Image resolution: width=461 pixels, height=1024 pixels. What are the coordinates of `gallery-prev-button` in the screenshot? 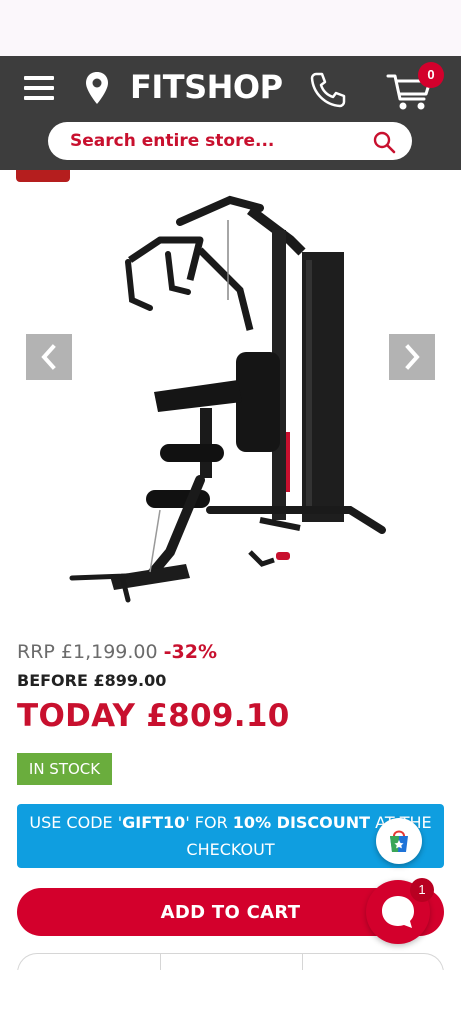 It's located at (49, 357).